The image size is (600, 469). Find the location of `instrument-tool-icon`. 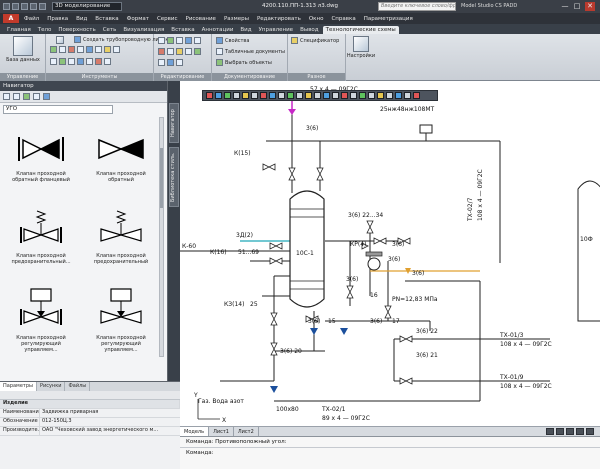

instrument-tool-icon is located at coordinates (89, 49).